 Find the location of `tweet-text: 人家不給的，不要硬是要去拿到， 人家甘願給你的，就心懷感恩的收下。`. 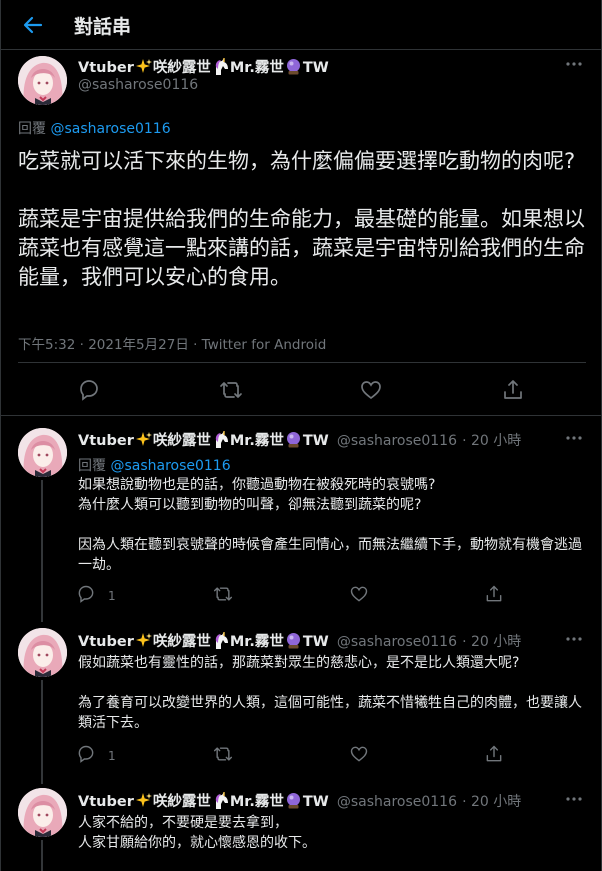

tweet-text: 人家不給的，不要硬是要去拿到， 人家甘願給你的，就心懷感恩的收下。 is located at coordinates (330, 833).